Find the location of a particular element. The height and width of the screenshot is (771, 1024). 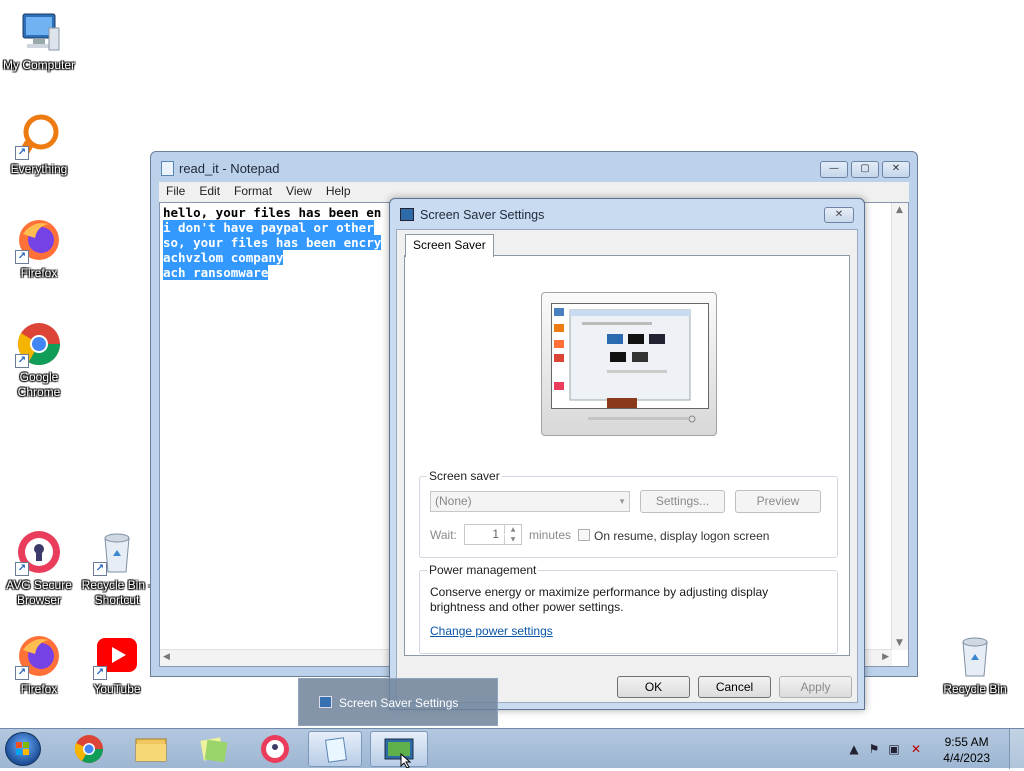

taskbar-explorer is located at coordinates (151, 749).